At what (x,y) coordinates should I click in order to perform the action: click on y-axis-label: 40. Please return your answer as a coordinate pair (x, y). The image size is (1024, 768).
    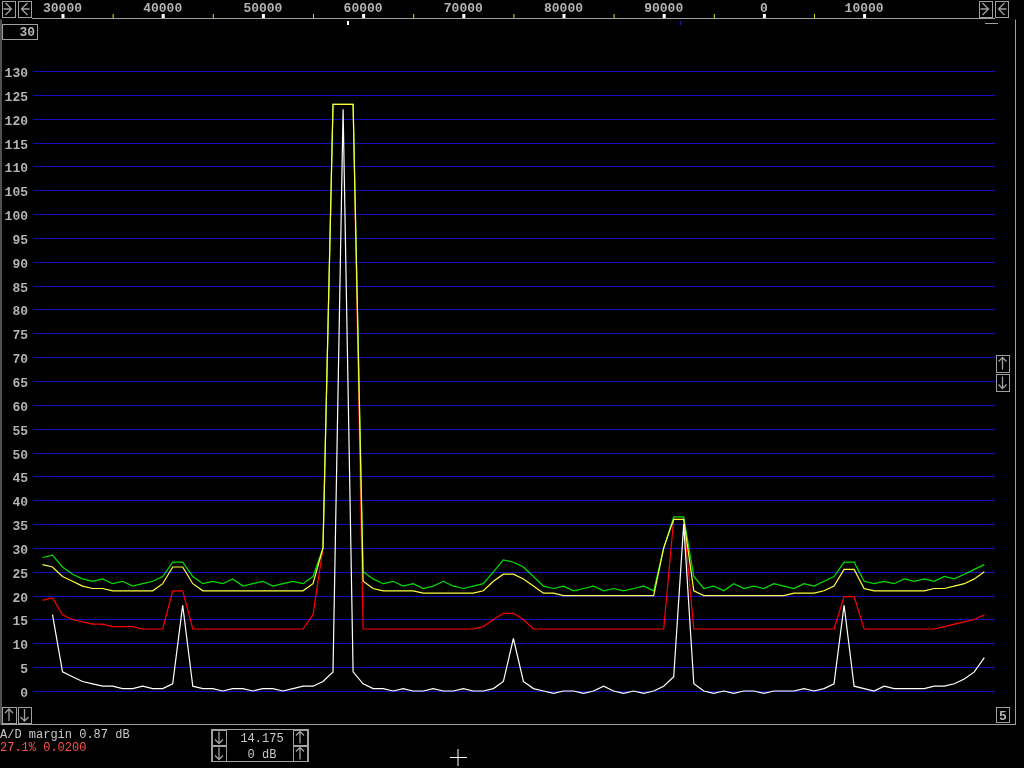
    Looking at the image, I should click on (20, 502).